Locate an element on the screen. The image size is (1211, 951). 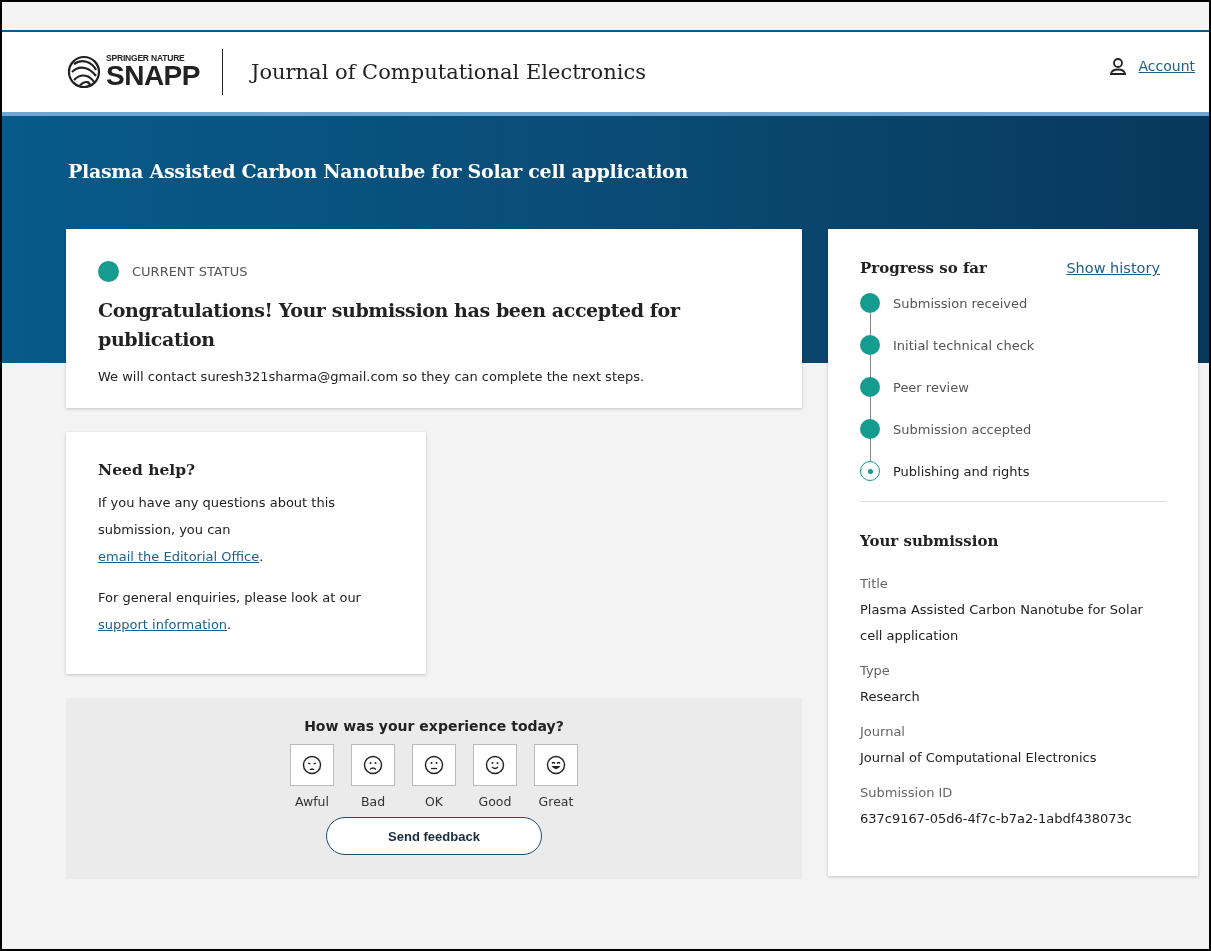
smiling-face-icon is located at coordinates (495, 765).